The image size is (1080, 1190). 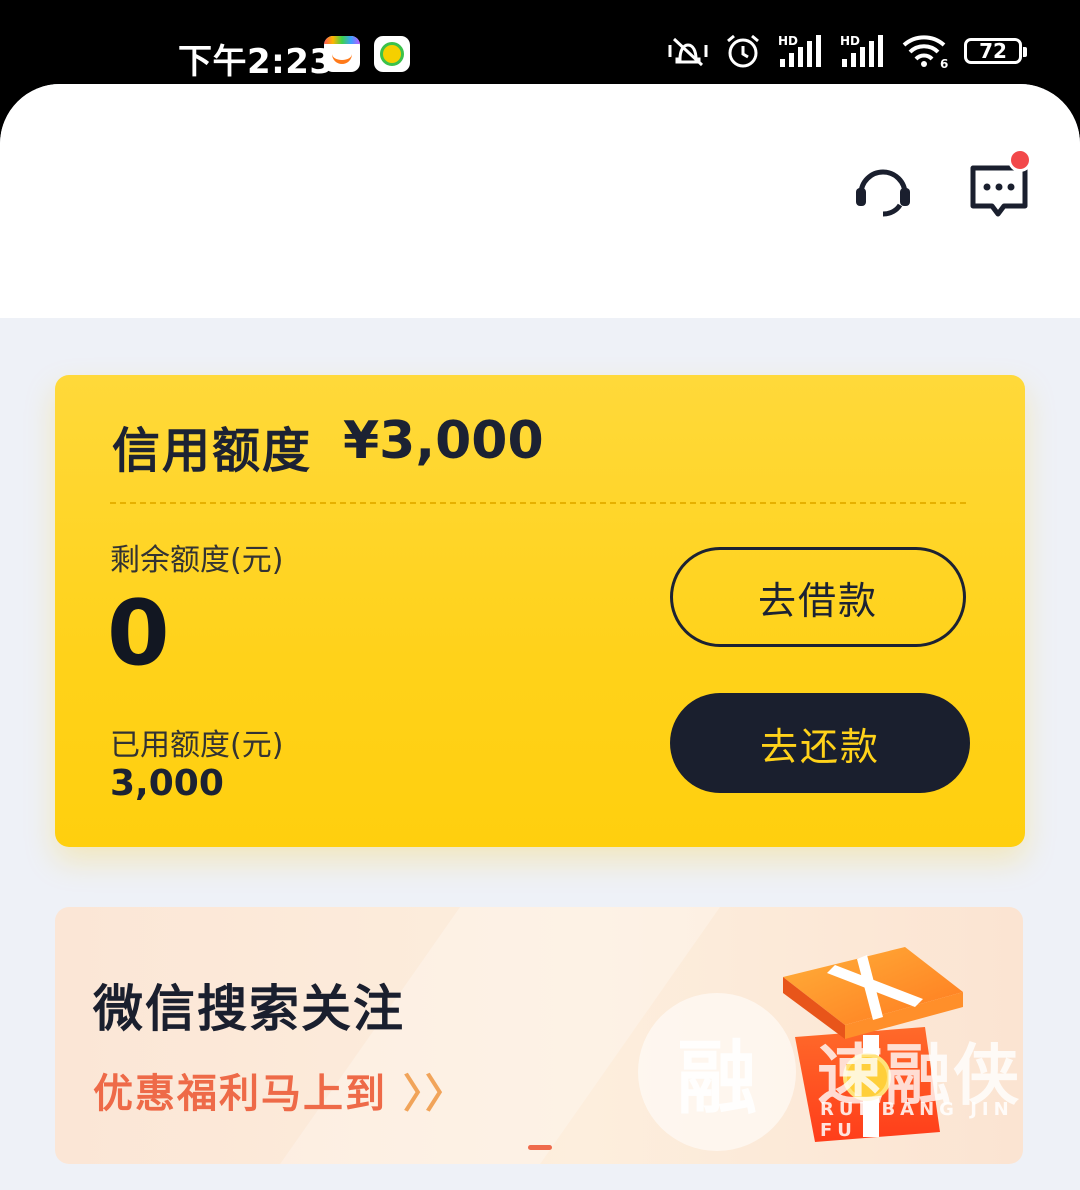 I want to click on watermark-logo: 融, so click(x=717, y=1072).